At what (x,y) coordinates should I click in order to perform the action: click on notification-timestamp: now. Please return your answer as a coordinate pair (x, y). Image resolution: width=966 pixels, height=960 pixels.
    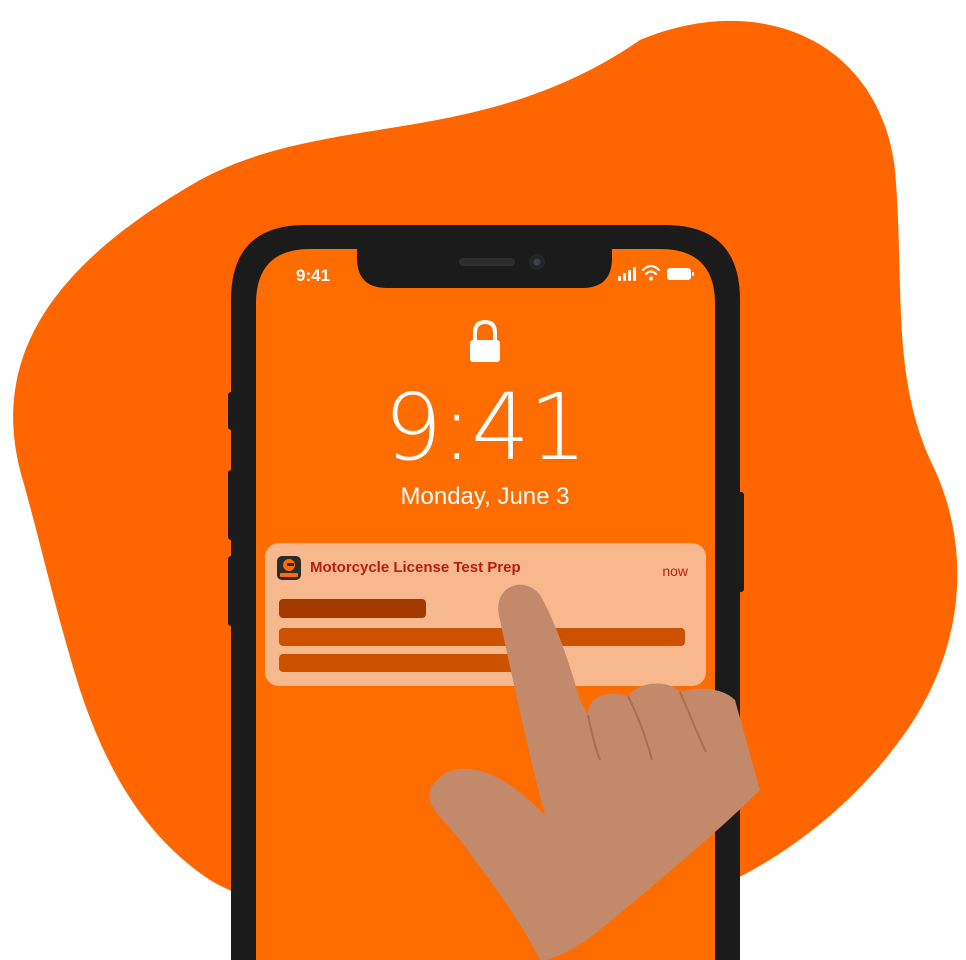
    Looking at the image, I should click on (675, 571).